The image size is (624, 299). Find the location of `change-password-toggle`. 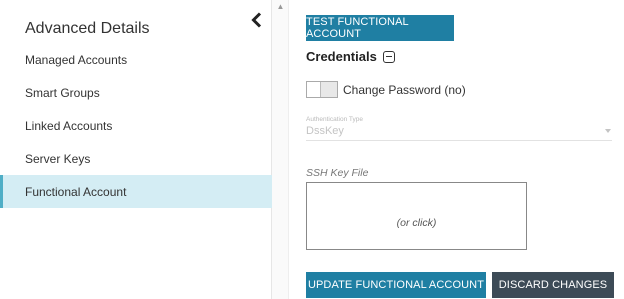

change-password-toggle is located at coordinates (322, 89).